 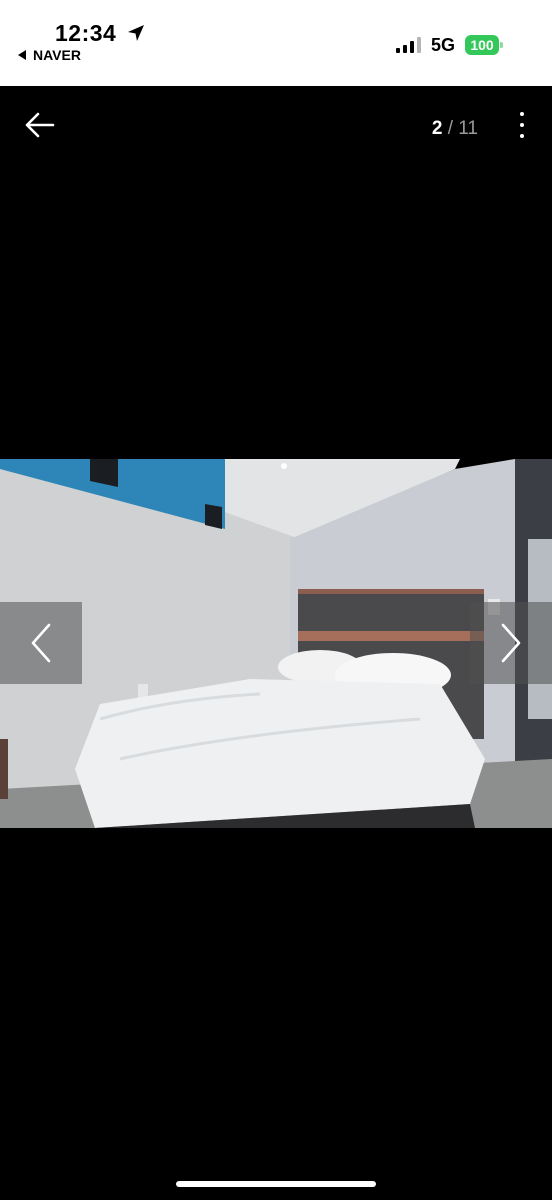 What do you see at coordinates (455, 129) in the screenshot?
I see `image-counter: 2 / 11` at bounding box center [455, 129].